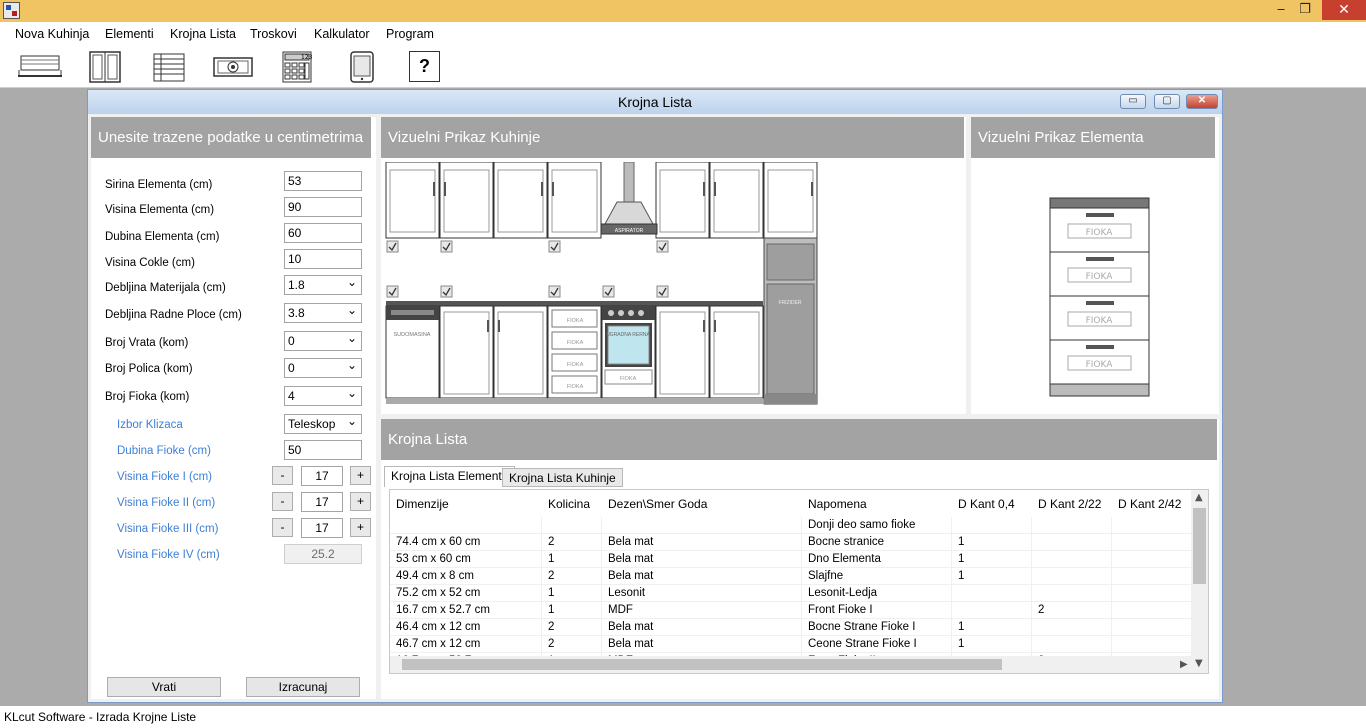  Describe the element at coordinates (362, 66) in the screenshot. I see `tablet-icon` at that location.